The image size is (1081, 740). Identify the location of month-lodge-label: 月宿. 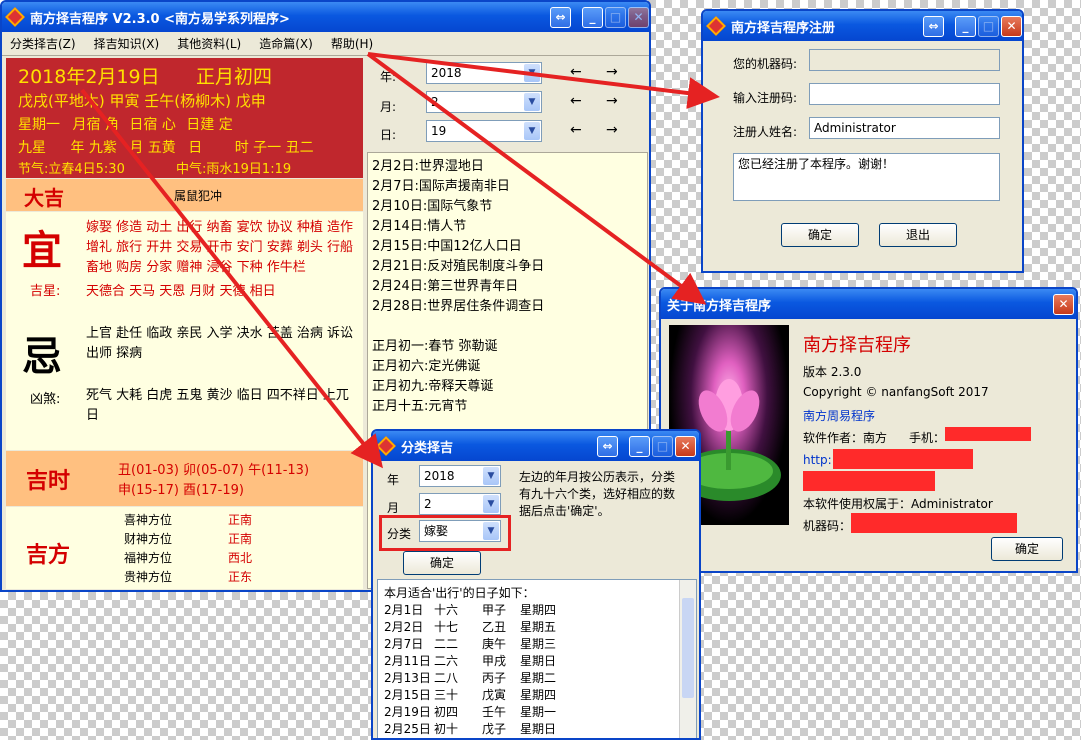
(86, 125).